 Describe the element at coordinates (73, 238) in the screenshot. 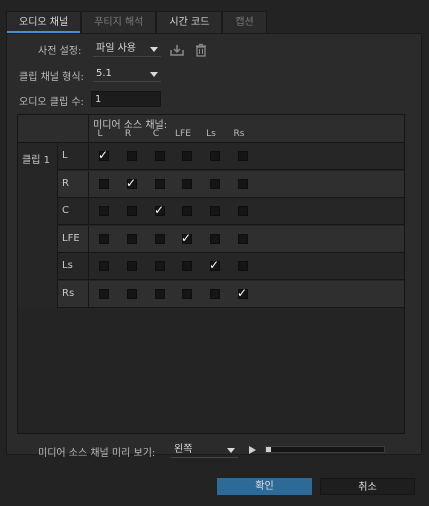

I see `row-channel-label: LFE` at that location.